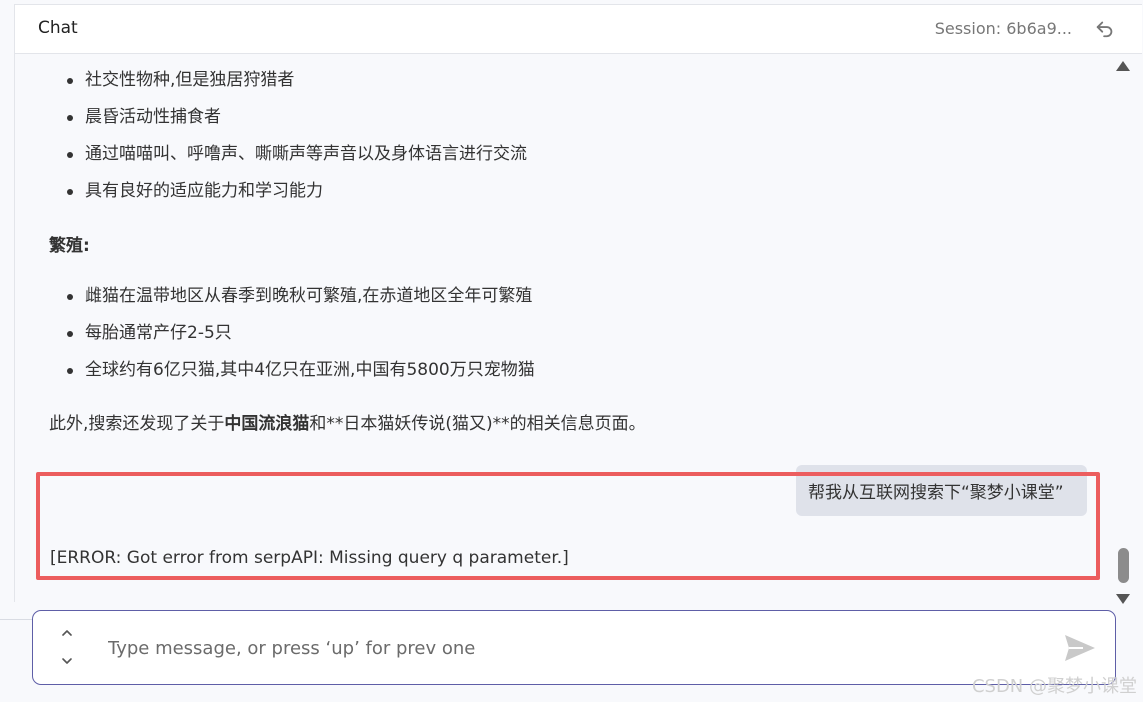  Describe the element at coordinates (16, 619) in the screenshot. I see `divider` at that location.